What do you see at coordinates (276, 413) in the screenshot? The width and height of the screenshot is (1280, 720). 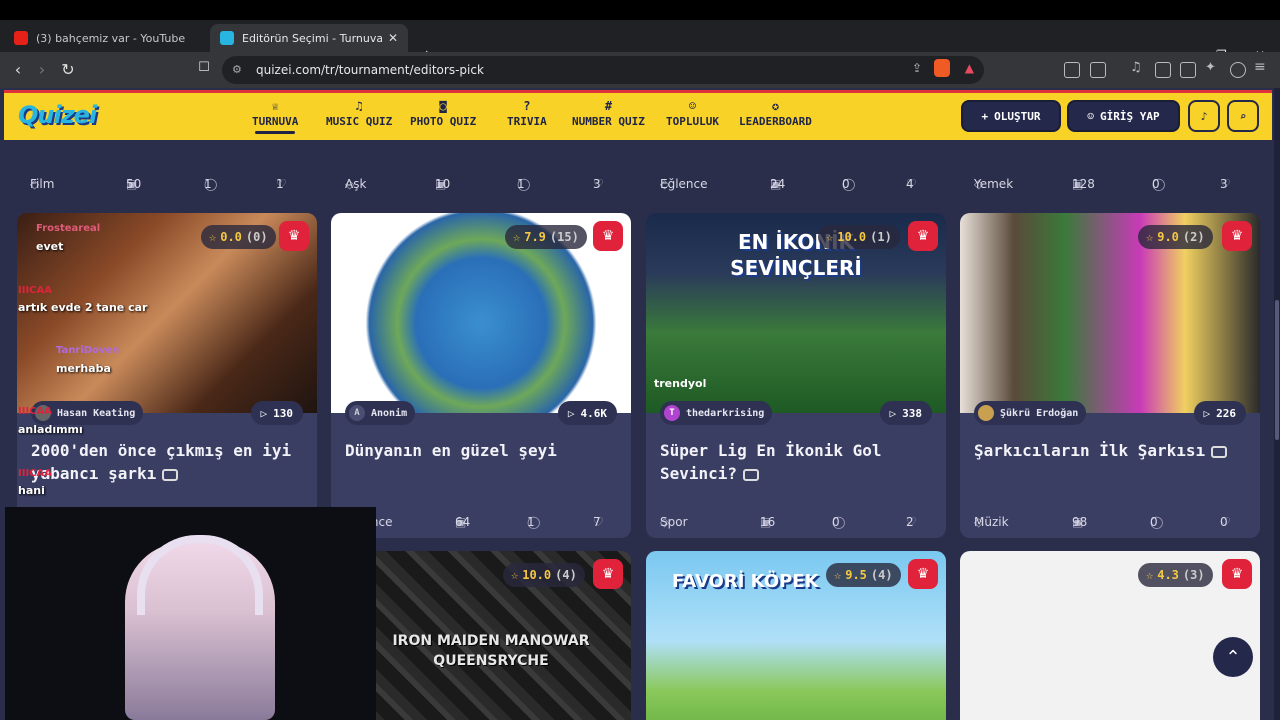 I see `play-count: ▷ 130` at bounding box center [276, 413].